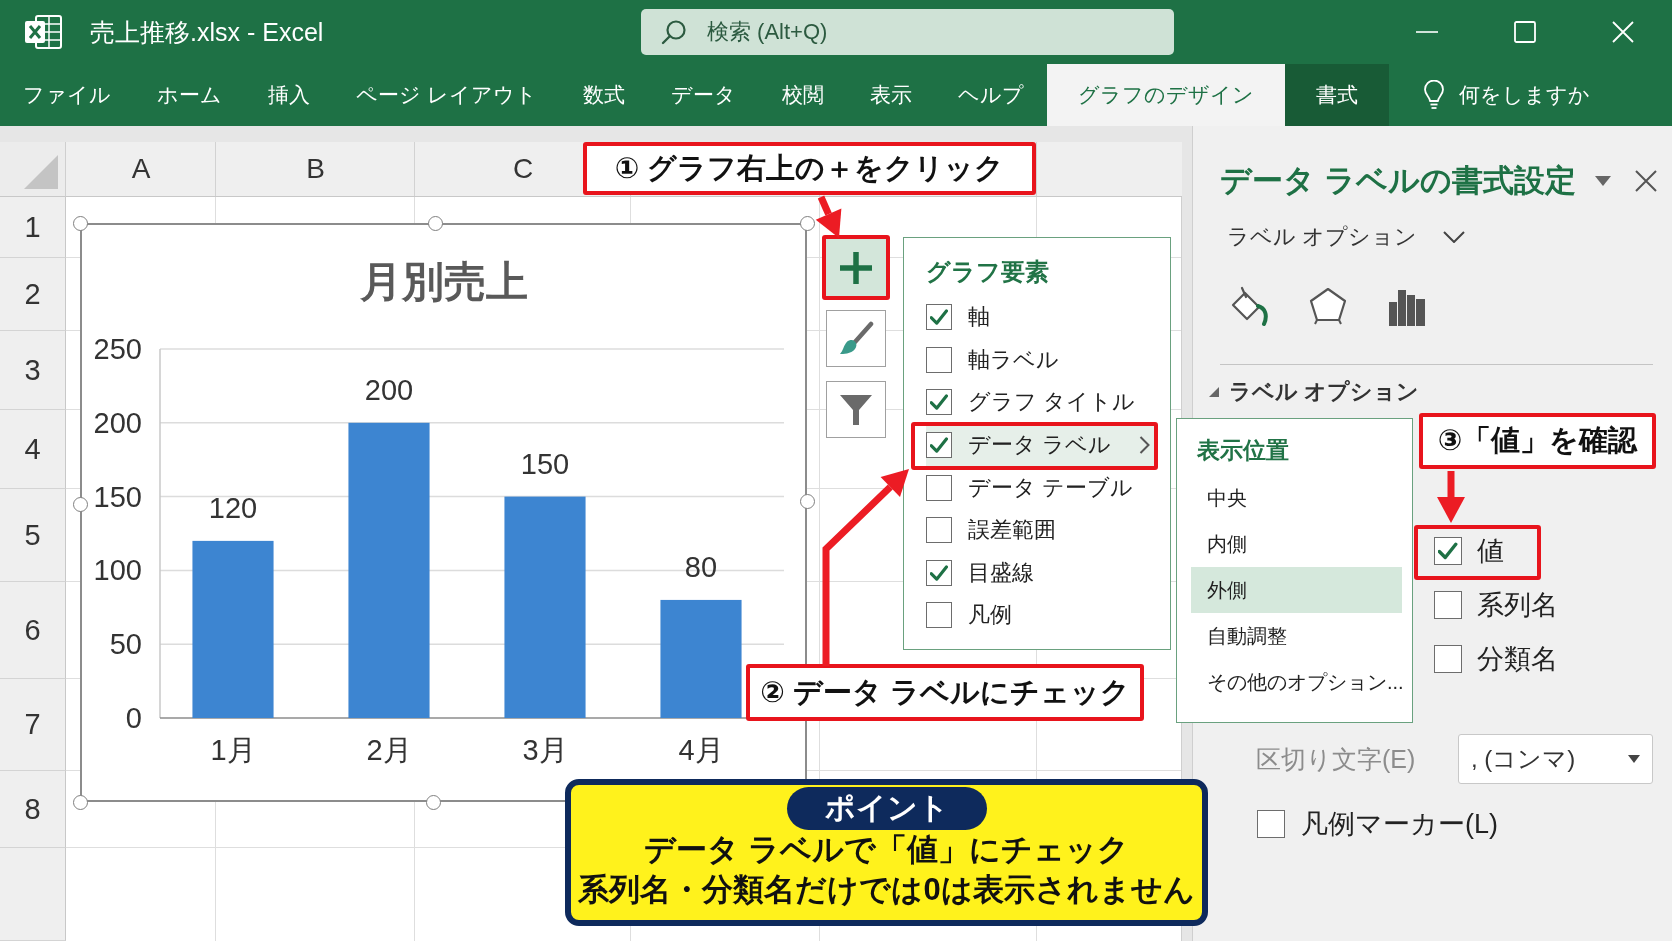  Describe the element at coordinates (907, 32) in the screenshot. I see `search-field: 検索 (Alt+Q)` at that location.